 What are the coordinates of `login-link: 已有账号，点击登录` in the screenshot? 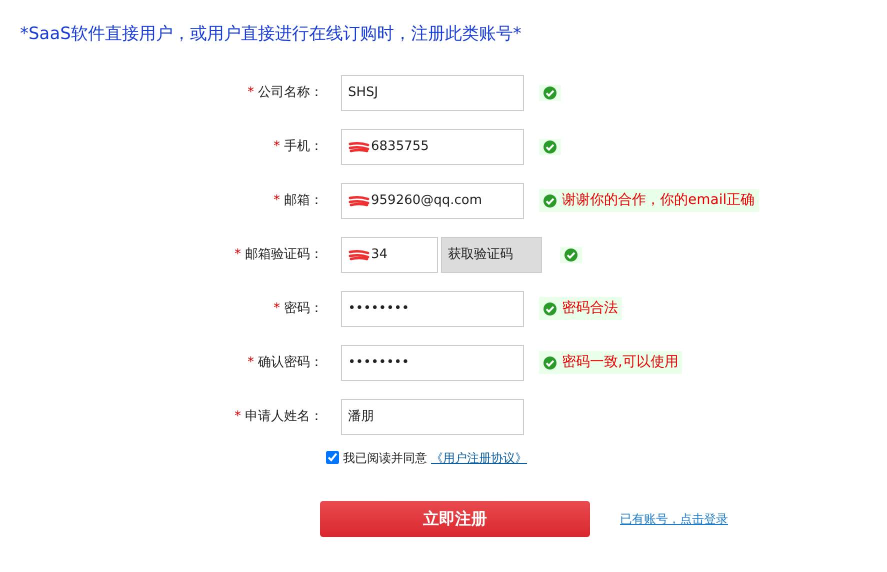 It's located at (674, 519).